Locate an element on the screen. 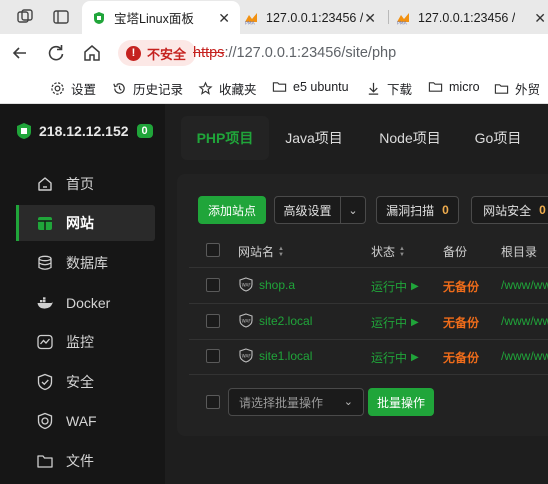 This screenshot has width=548, height=484. bookmark-history: 历史记录 is located at coordinates (147, 88).